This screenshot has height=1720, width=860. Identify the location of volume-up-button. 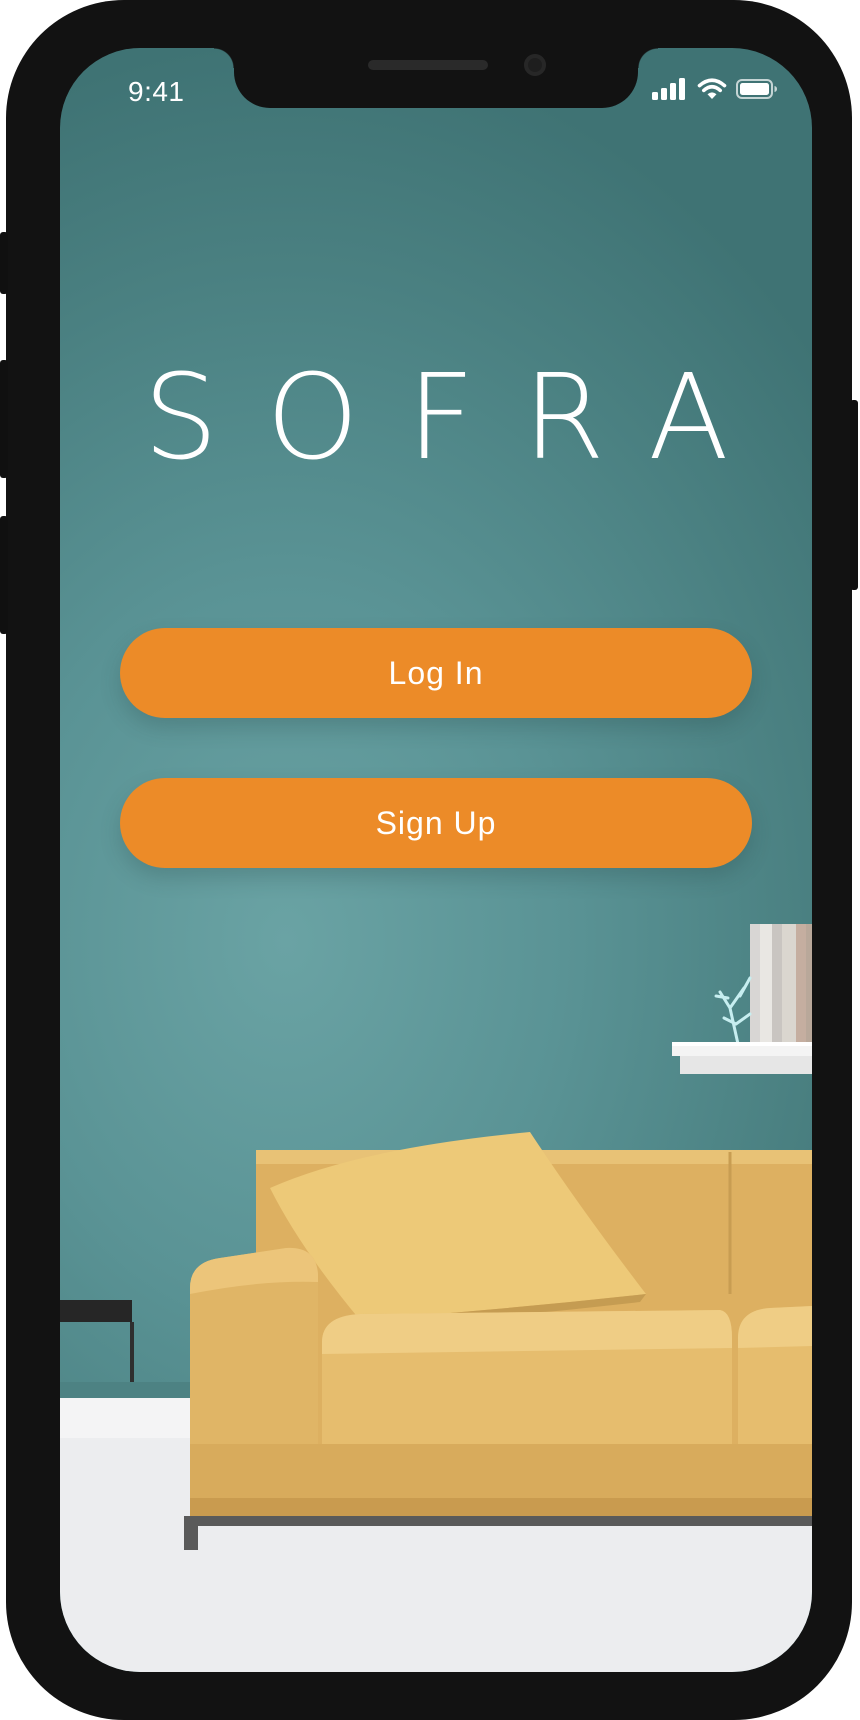
(4, 419).